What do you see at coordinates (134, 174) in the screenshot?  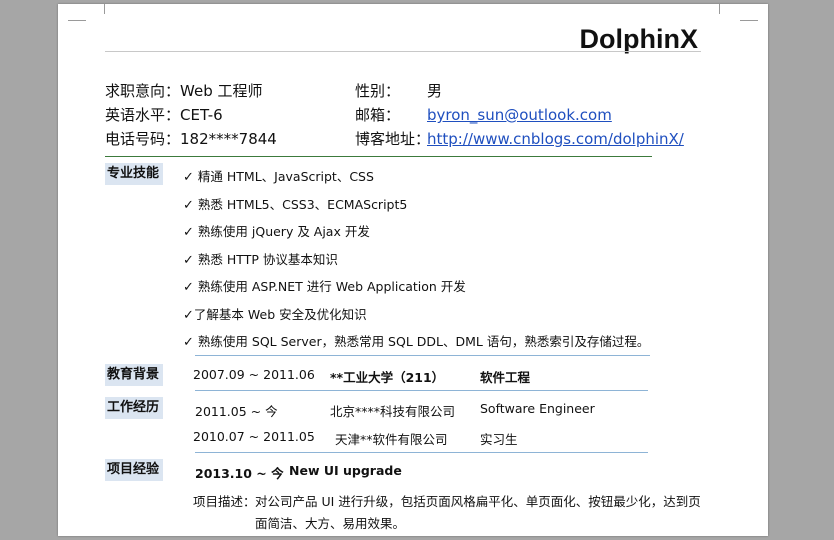 I see `skills-section-label: 专业技能` at bounding box center [134, 174].